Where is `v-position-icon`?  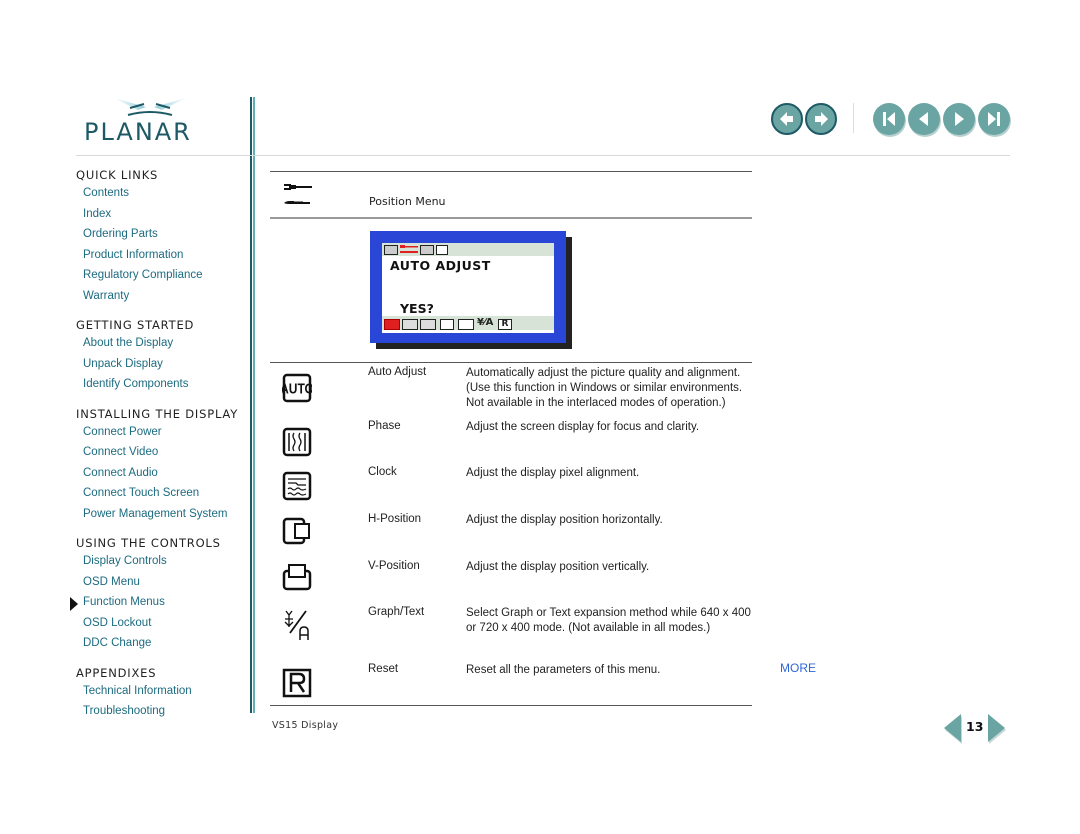
v-position-icon is located at coordinates (297, 577).